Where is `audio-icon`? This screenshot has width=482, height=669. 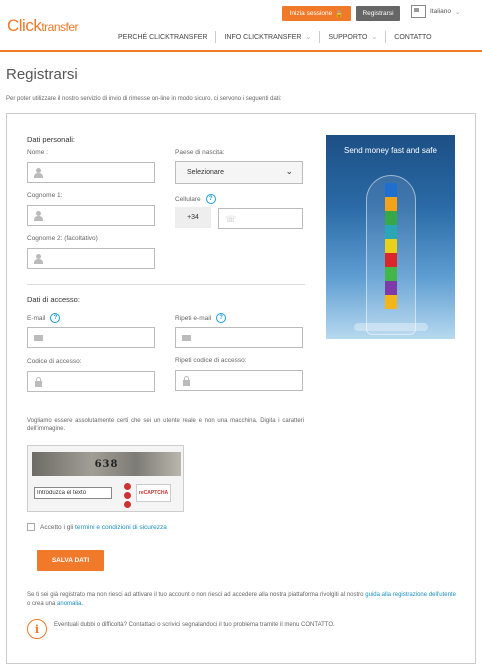
audio-icon is located at coordinates (127, 495).